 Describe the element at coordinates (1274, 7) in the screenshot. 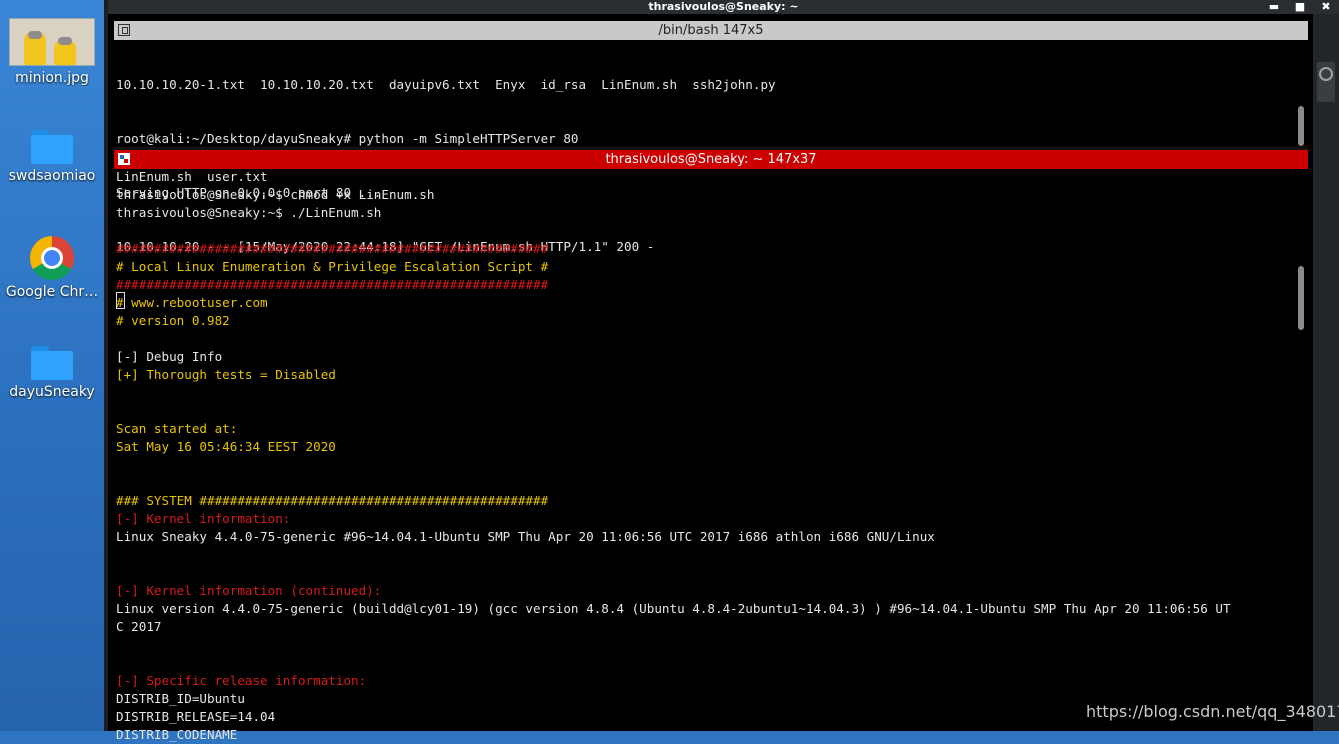

I see `minimize-button: ▬` at that location.